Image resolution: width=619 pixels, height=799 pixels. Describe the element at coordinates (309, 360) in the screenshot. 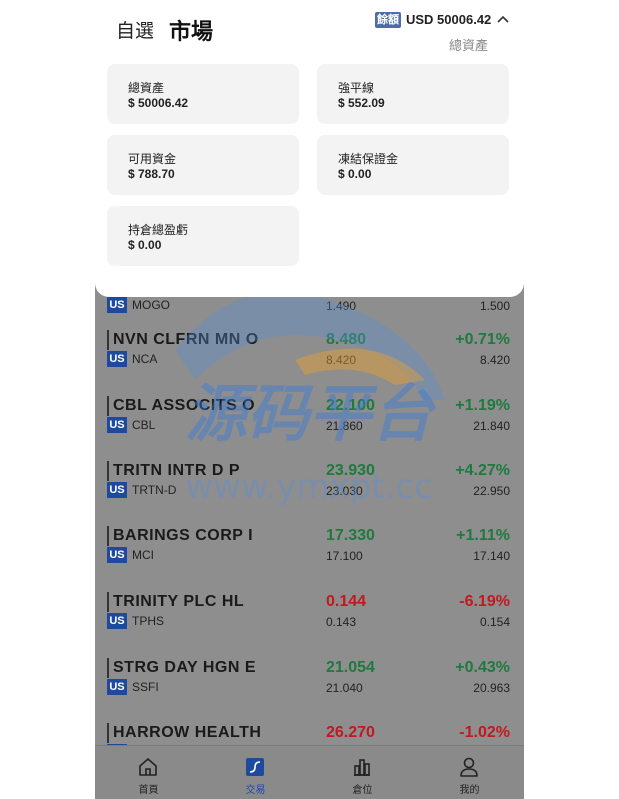

I see `stock-row: NVN CLFRN MN O US NCA 8.480 8.420 +0.71% 8.420` at that location.